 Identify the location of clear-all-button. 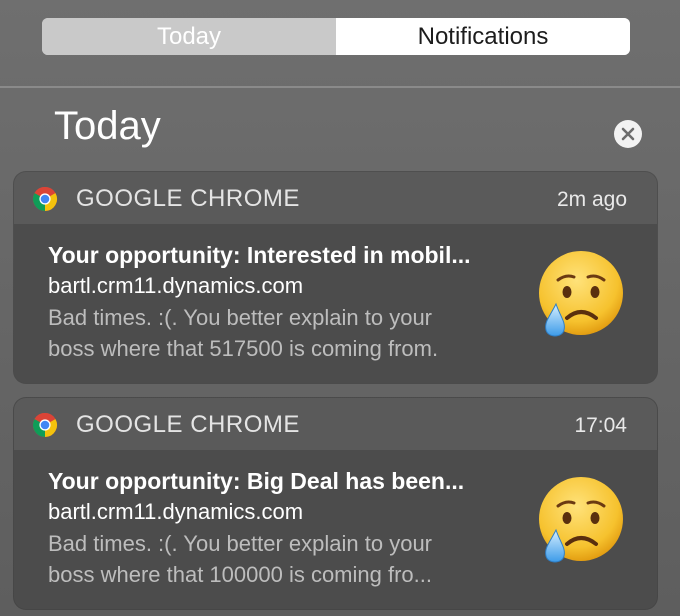
(628, 134).